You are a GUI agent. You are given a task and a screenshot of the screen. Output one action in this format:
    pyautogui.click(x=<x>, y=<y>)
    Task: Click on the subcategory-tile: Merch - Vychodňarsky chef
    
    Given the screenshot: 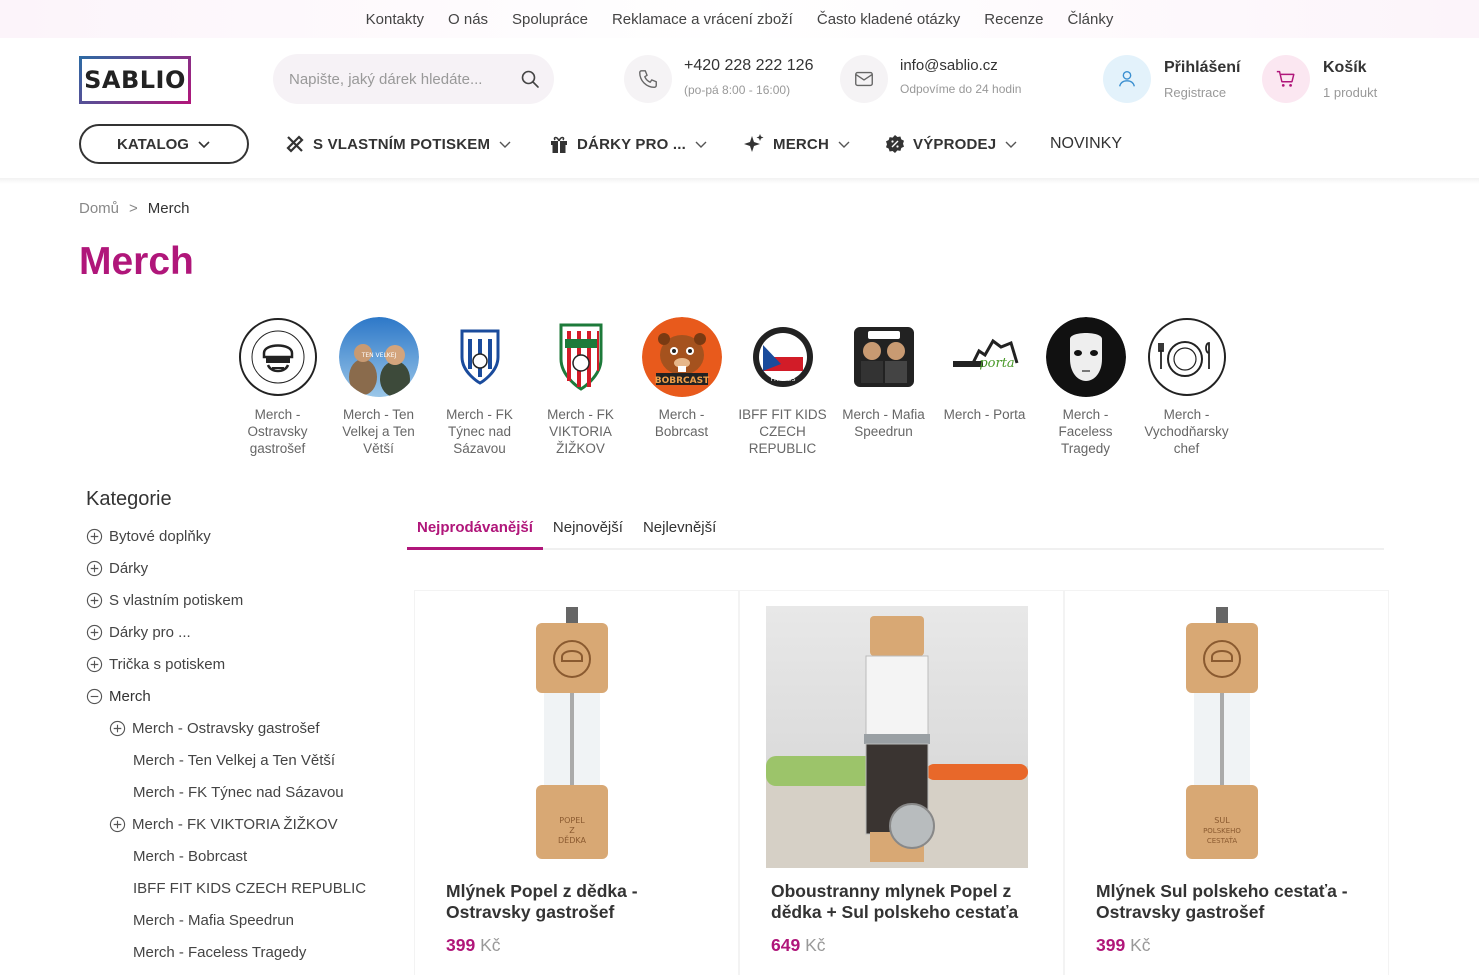 What is the action you would take?
    pyautogui.click(x=1186, y=387)
    